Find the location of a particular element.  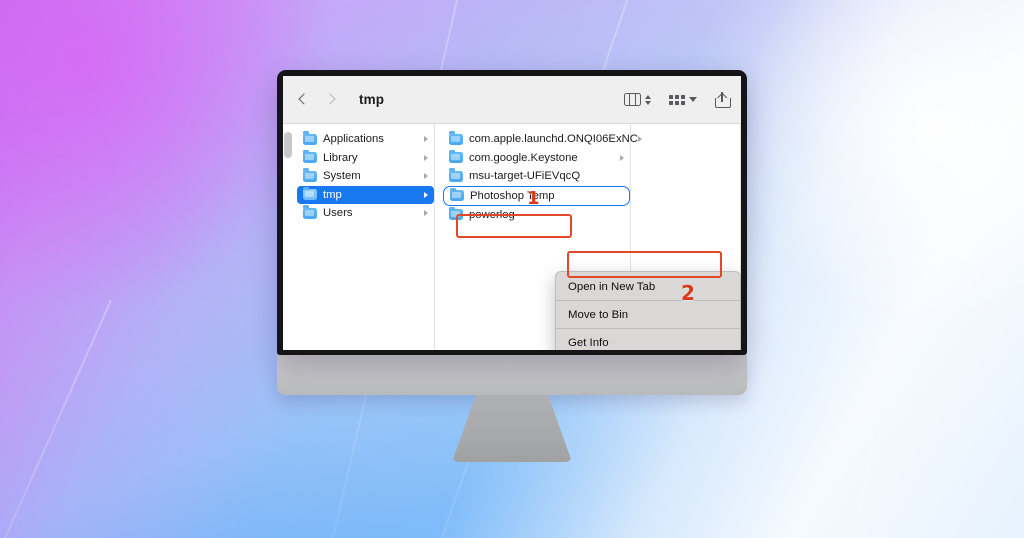

chevron-up-down-icon is located at coordinates (648, 99).